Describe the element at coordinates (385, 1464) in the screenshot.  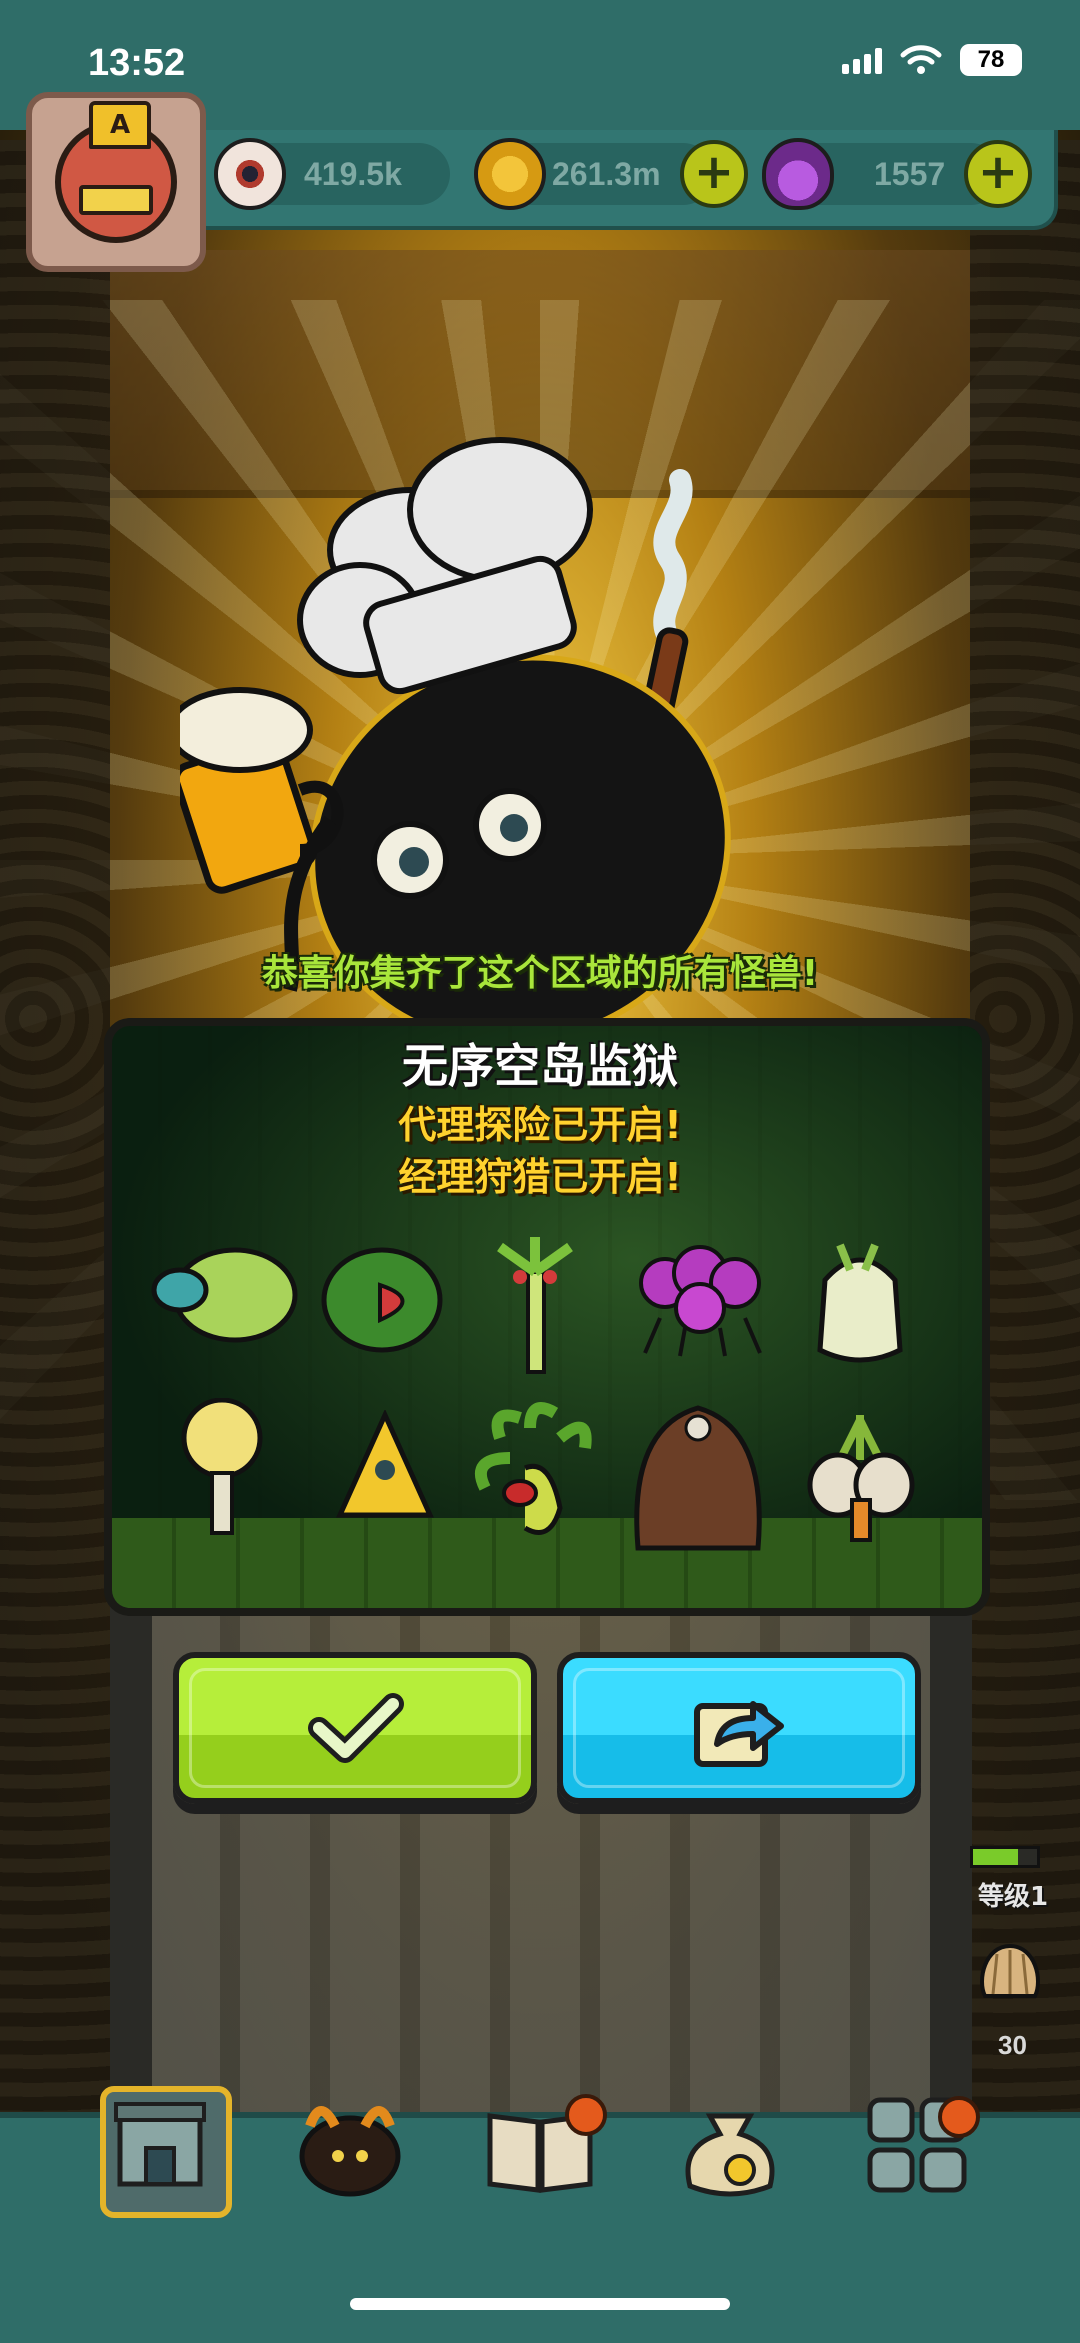
I see `cheese-wedge-monster-icon` at that location.